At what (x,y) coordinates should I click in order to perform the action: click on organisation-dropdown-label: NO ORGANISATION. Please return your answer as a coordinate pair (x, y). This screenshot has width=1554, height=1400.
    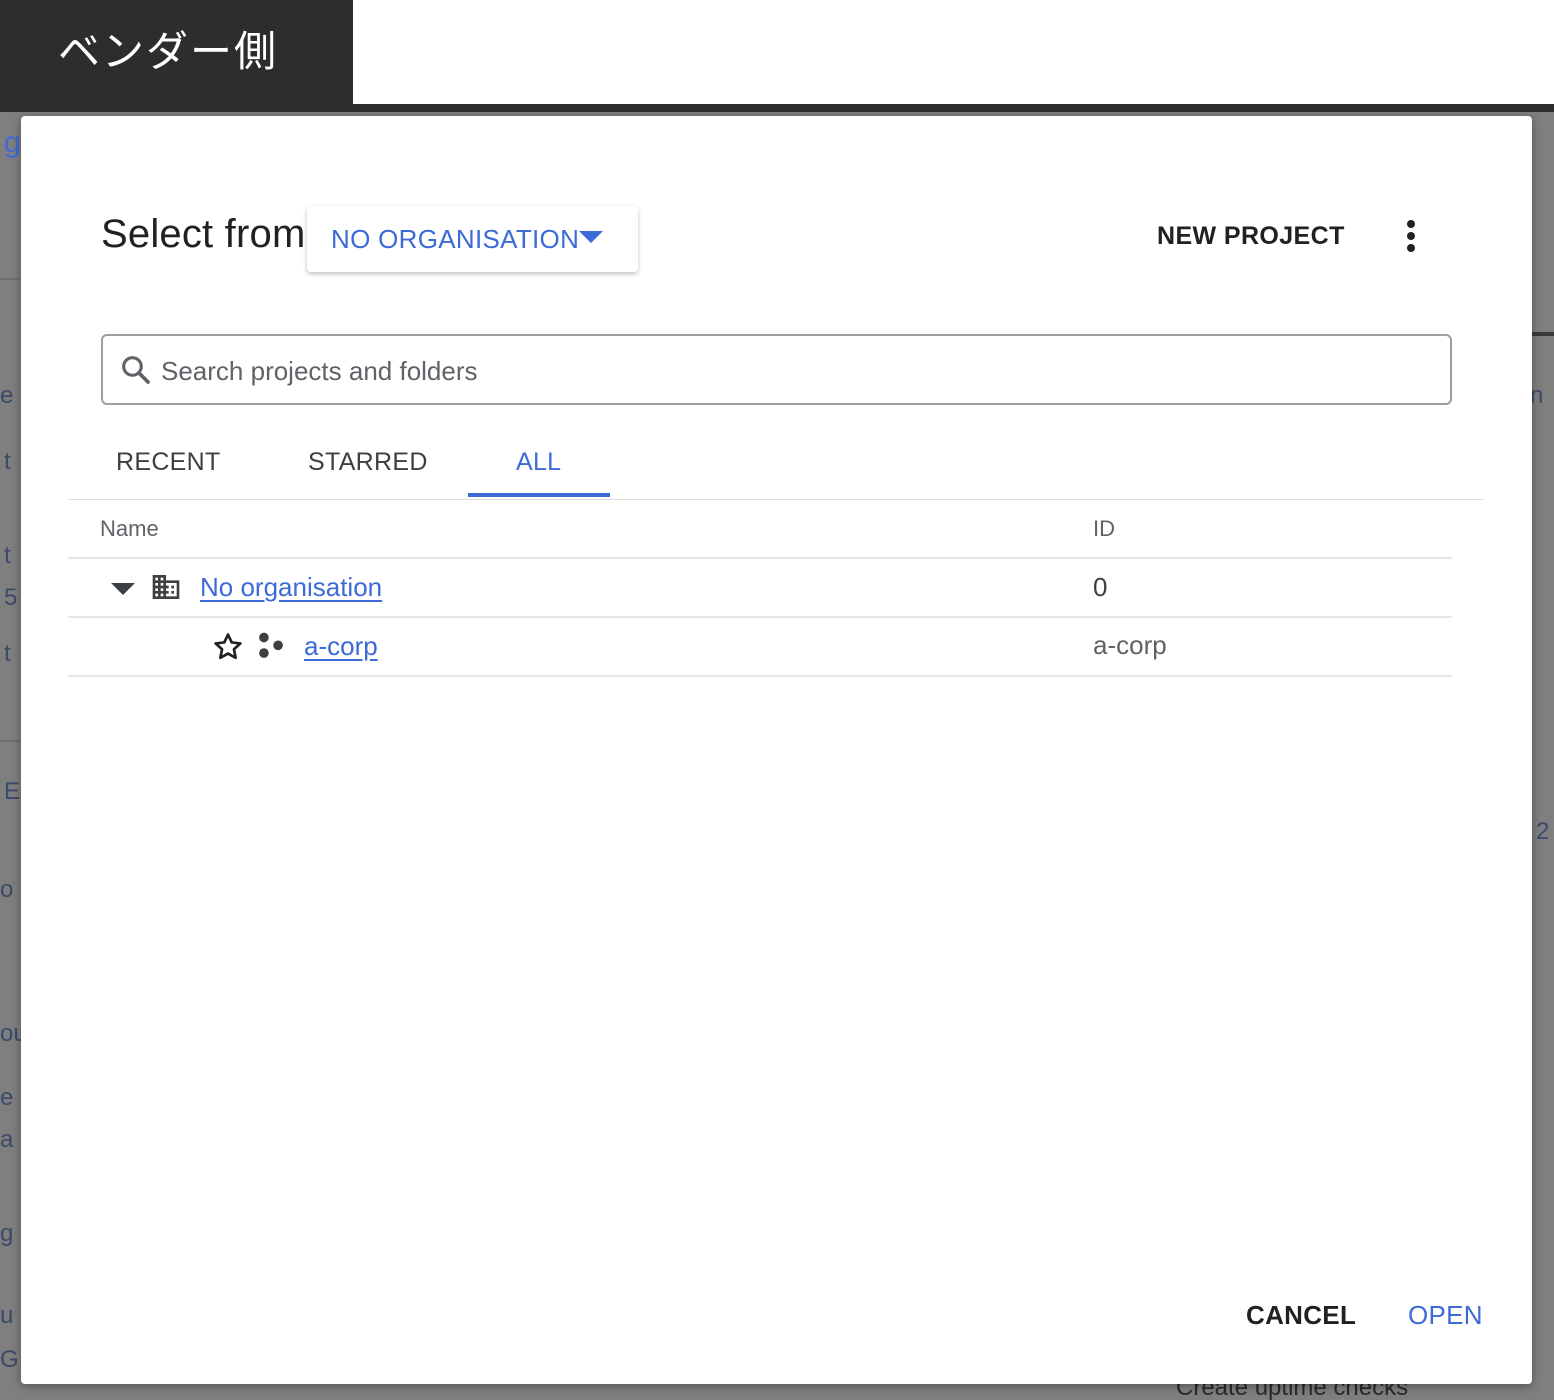
    Looking at the image, I should click on (455, 239).